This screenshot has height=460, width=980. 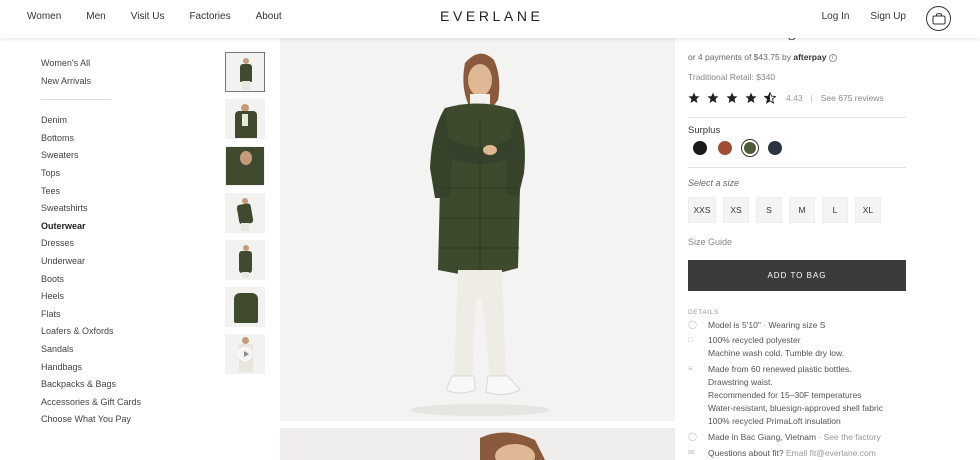 I want to click on fit-question: Questions about fit?, so click(x=746, y=453).